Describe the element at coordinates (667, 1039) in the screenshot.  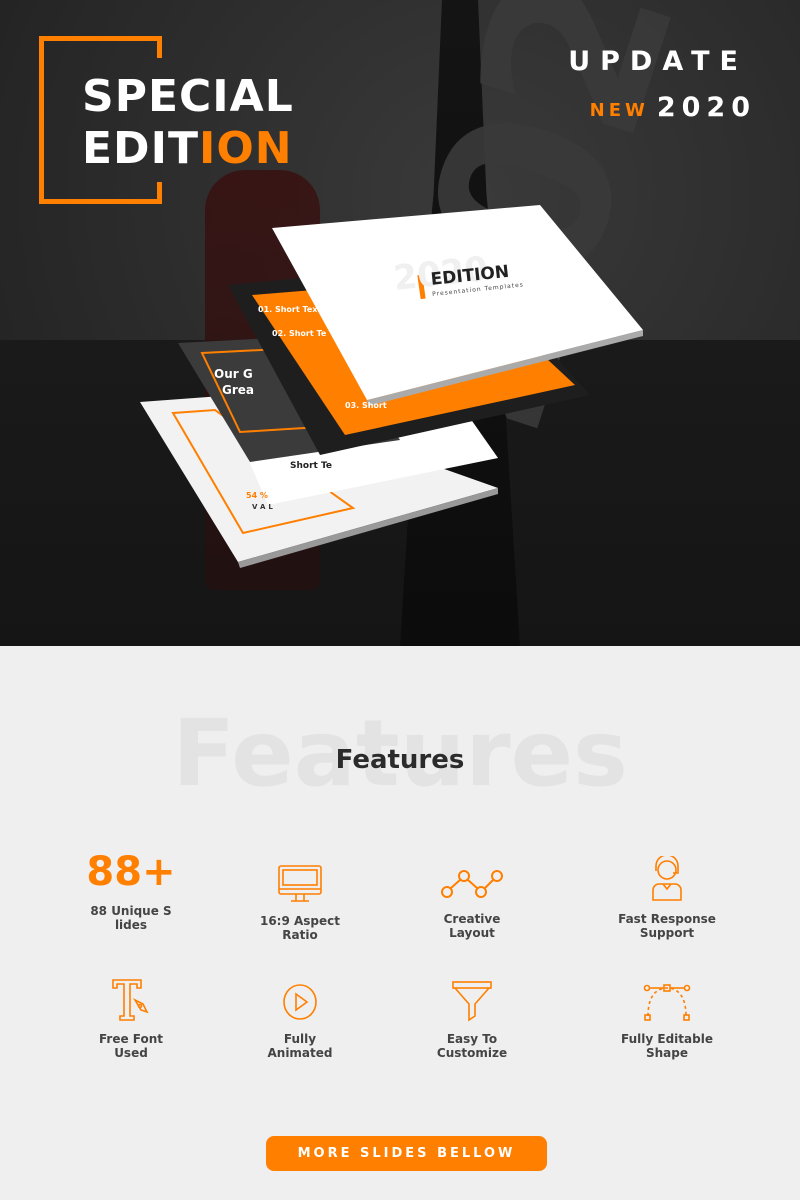
I see `feature-label: Fully Editable` at that location.